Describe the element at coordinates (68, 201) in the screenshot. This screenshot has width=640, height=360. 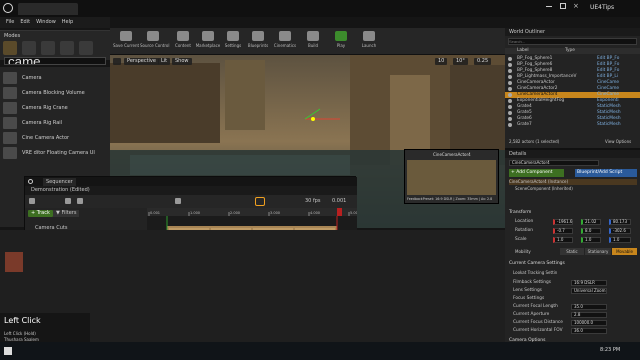
I see `camera-icon` at that location.